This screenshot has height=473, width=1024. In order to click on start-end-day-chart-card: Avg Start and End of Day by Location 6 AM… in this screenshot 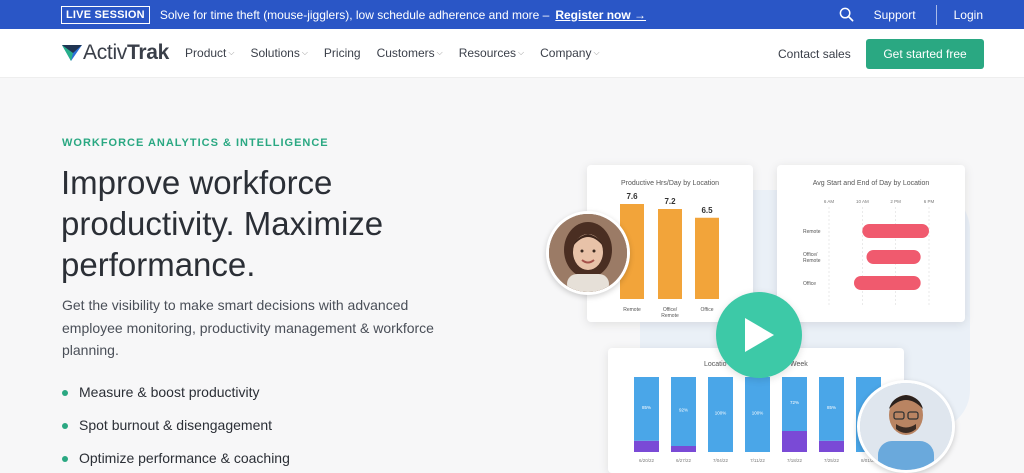, I will do `click(871, 243)`.